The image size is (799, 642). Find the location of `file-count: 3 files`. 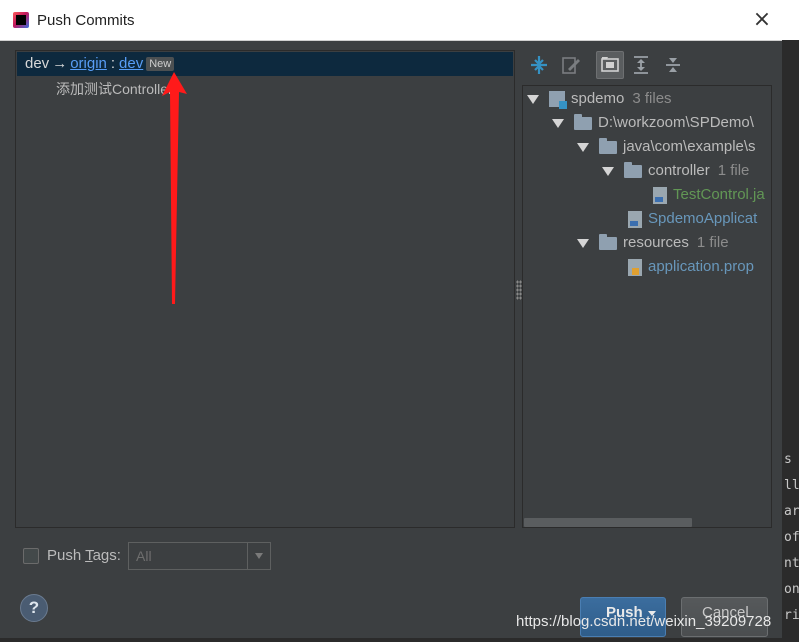

file-count: 3 files is located at coordinates (652, 98).